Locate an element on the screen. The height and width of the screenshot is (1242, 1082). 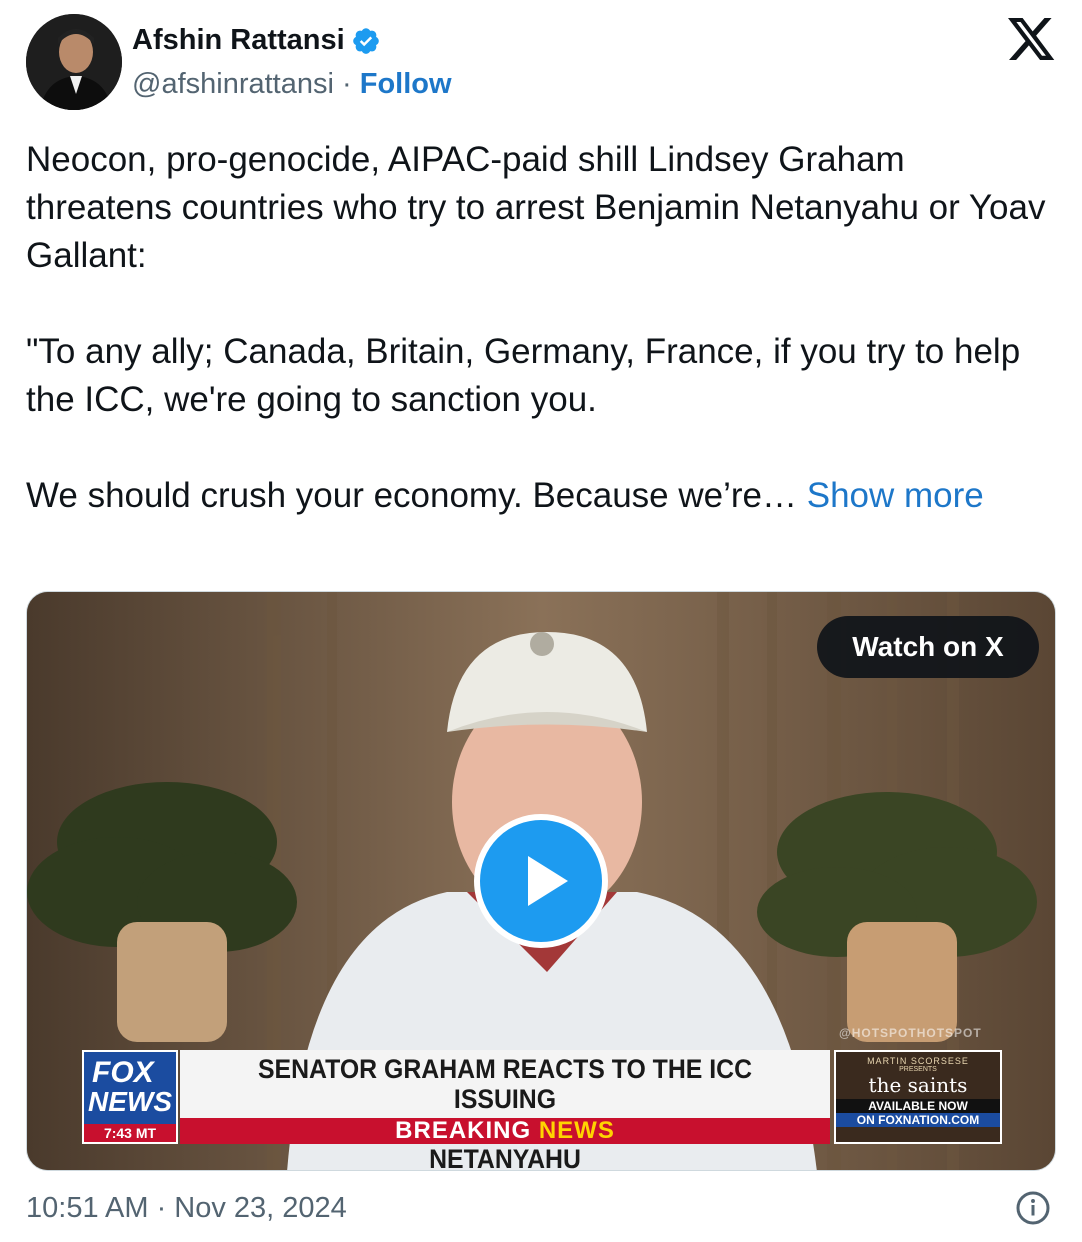
verified-badge-icon is located at coordinates (365, 40).